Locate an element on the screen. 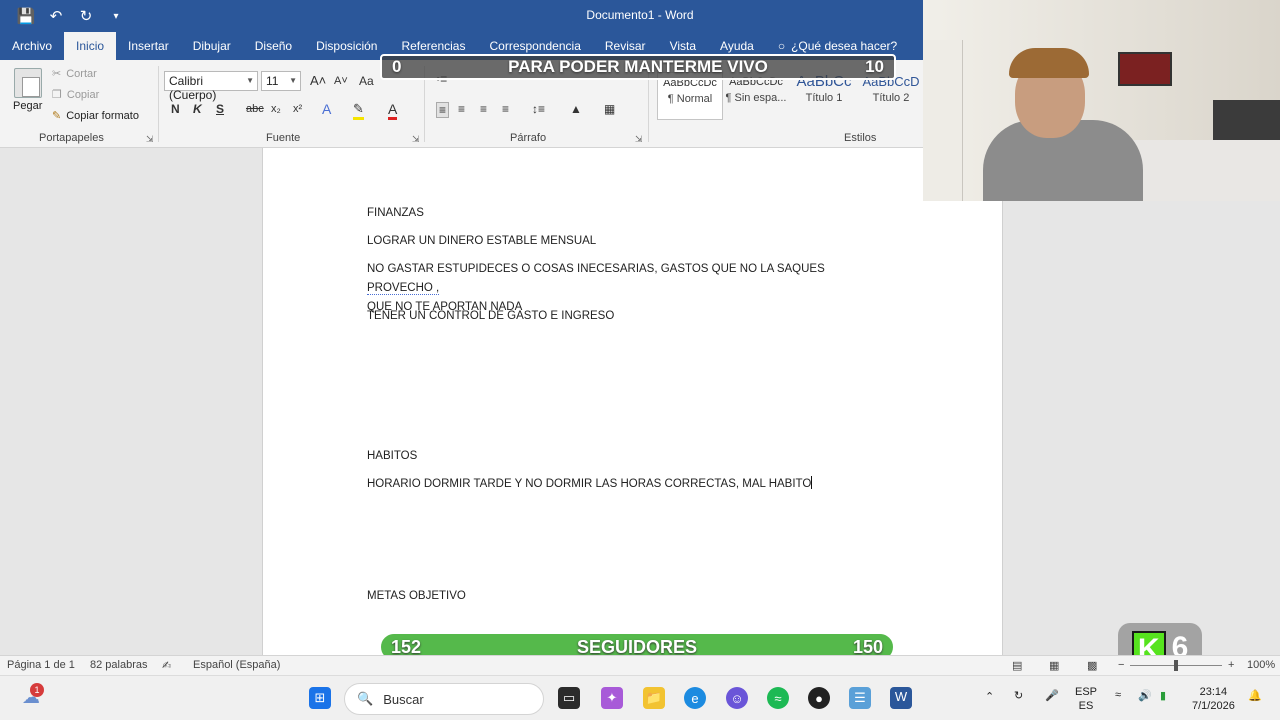 The image size is (1280, 720). notepad-icon: ☰ is located at coordinates (860, 698).